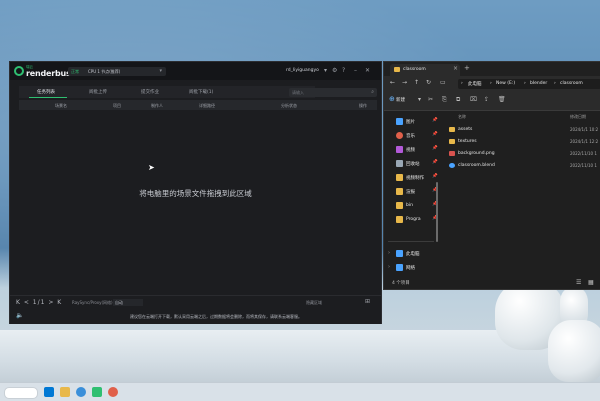 This screenshot has width=600, height=401. Describe the element at coordinates (505, 83) in the screenshot. I see `breadcrumb-item: New (E:)` at that location.